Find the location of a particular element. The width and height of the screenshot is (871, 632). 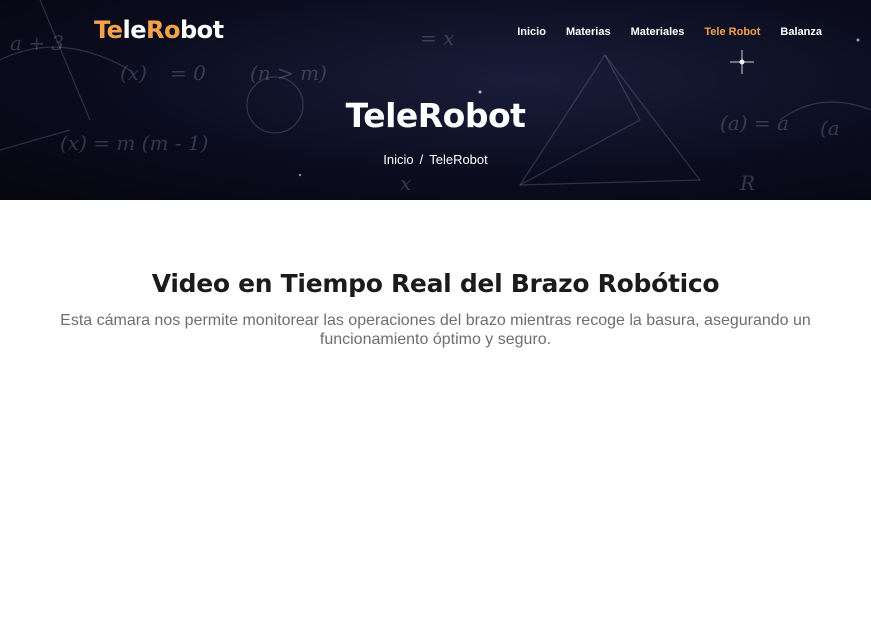

breadcrumb: Inicio / TeleRobot is located at coordinates (435, 159).